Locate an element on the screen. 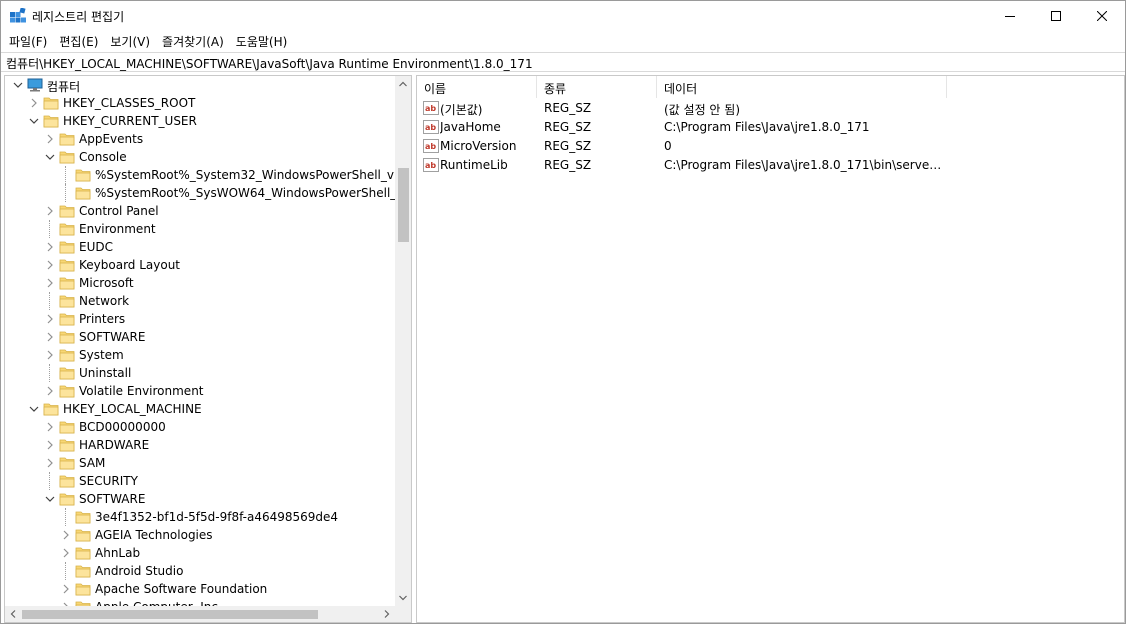 This screenshot has width=1126, height=624. title-bar: 레지스트리 편집기 is located at coordinates (563, 16).